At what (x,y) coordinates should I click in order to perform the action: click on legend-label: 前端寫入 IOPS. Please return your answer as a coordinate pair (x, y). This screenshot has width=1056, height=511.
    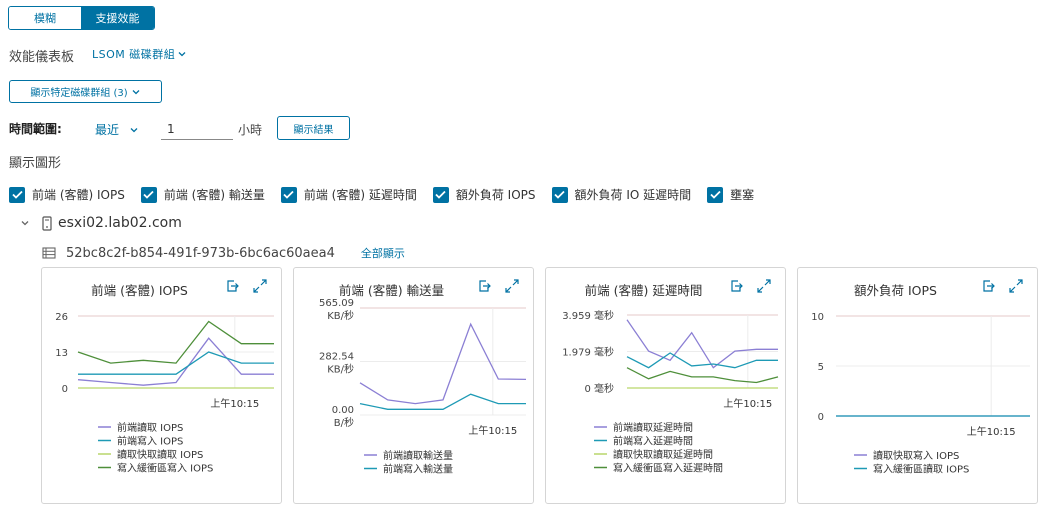
    Looking at the image, I should click on (150, 441).